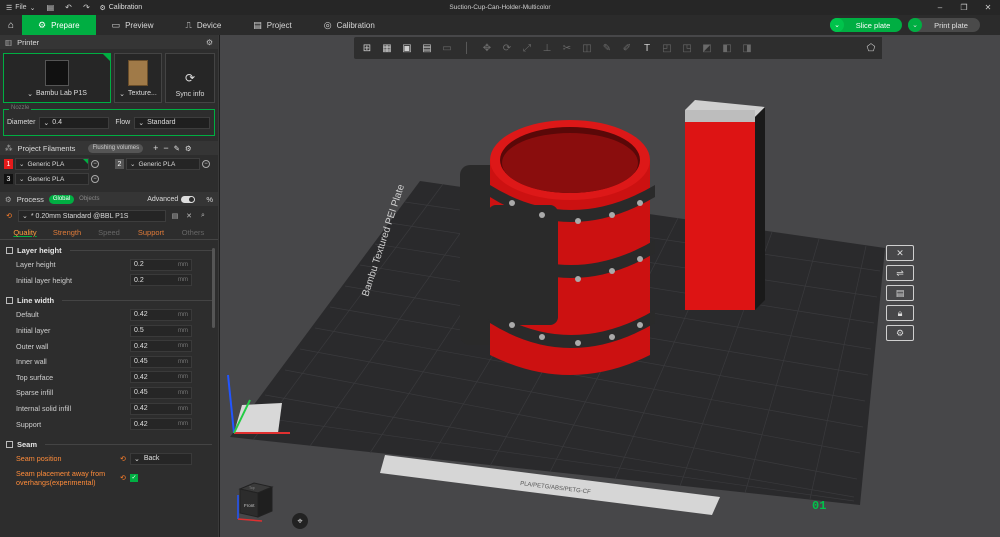 This screenshot has width=1000, height=537. Describe the element at coordinates (837, 25) in the screenshot. I see `slice-dropdown-icon: ⌄` at that location.